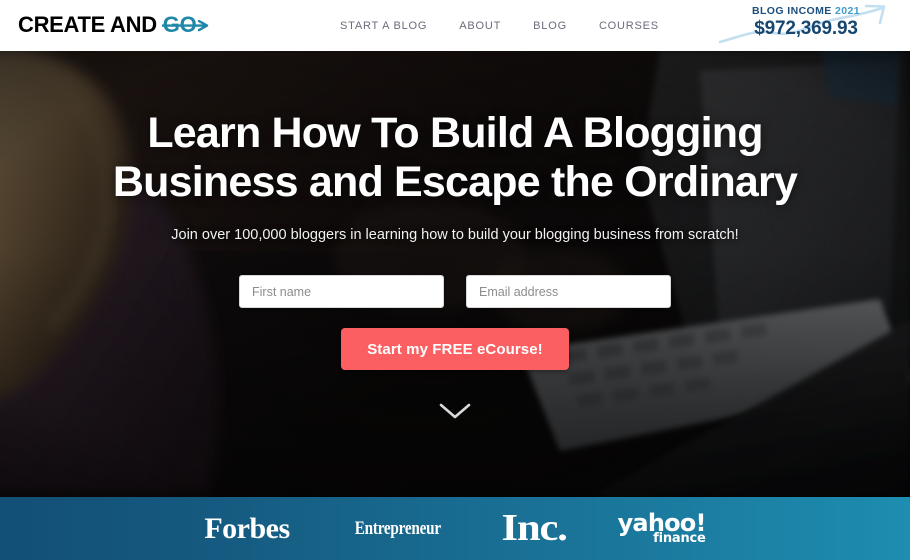 The height and width of the screenshot is (560, 910). Describe the element at coordinates (247, 528) in the screenshot. I see `press-logo-forbes: Forbes` at that location.